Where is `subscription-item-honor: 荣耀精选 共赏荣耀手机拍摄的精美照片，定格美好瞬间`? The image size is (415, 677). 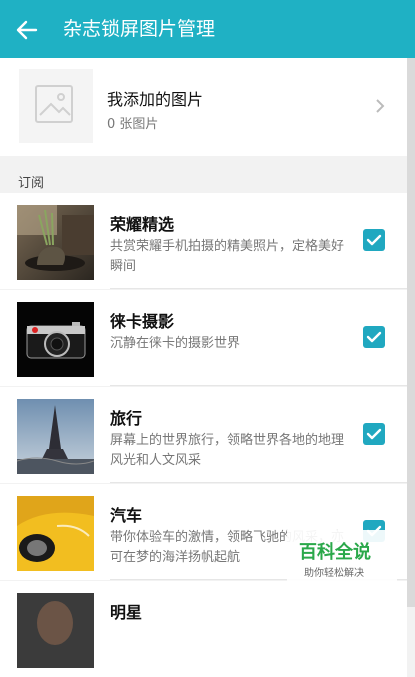
subscription-item-honor: 荣耀精选 共赏荣耀手机拍摄的精美照片，定格美好瞬间 is located at coordinates (203, 241).